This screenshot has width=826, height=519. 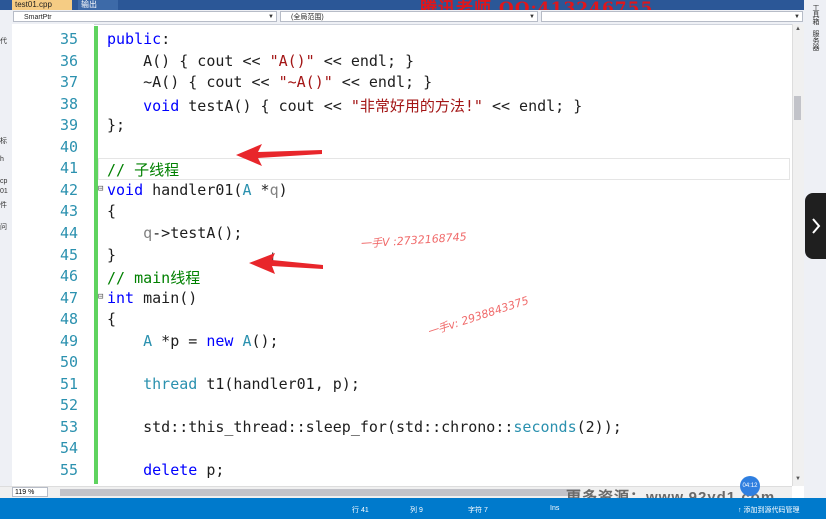 I want to click on red-arrow-annotation, so click(x=286, y=263).